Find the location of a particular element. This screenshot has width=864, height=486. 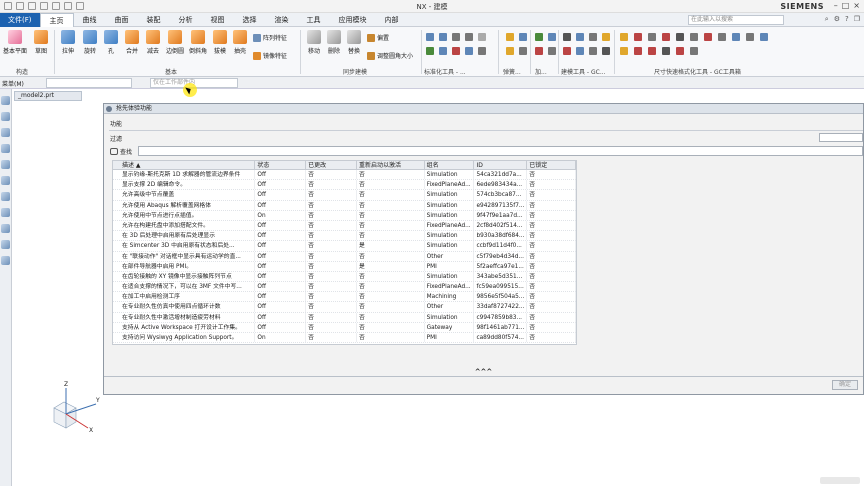

tab-applications: 应用模块 is located at coordinates (353, 20).